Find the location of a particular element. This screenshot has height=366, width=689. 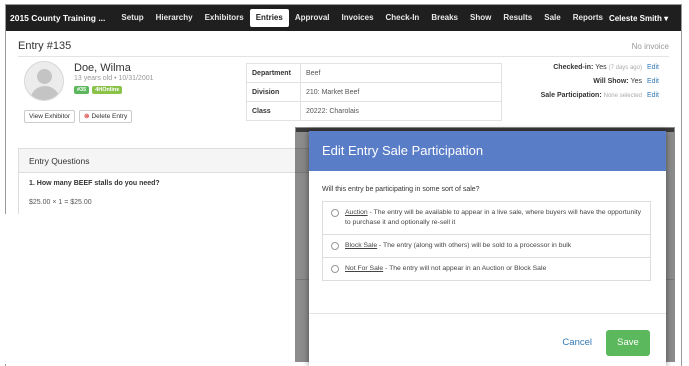

divider is located at coordinates (343, 56).